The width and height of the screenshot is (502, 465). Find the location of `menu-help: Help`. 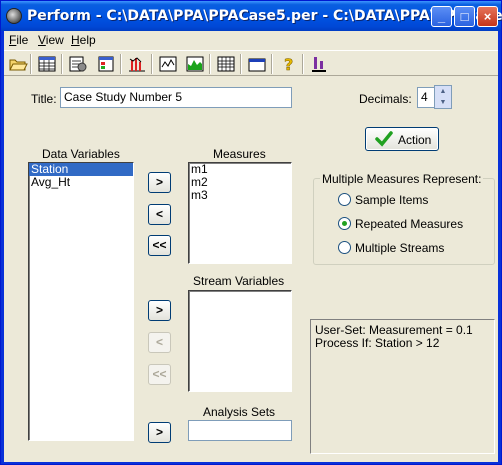

menu-help: Help is located at coordinates (83, 40).